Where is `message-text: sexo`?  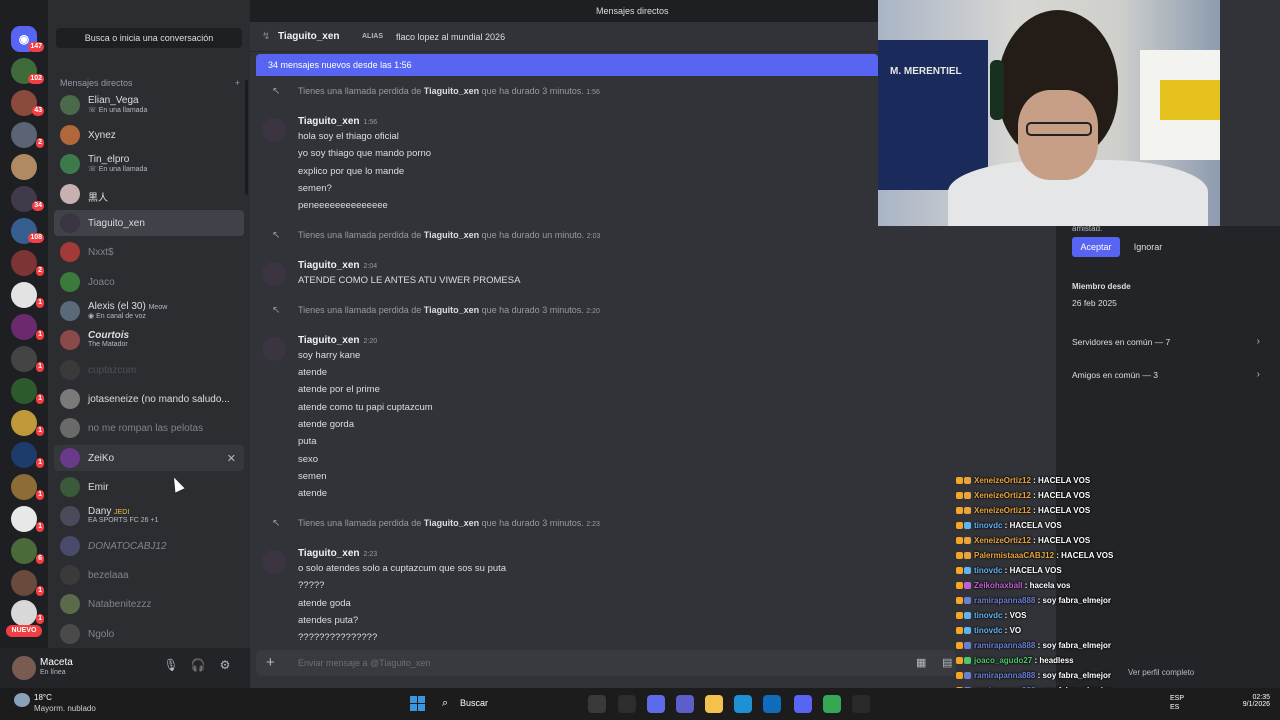
message-text: sexo is located at coordinates (308, 459).